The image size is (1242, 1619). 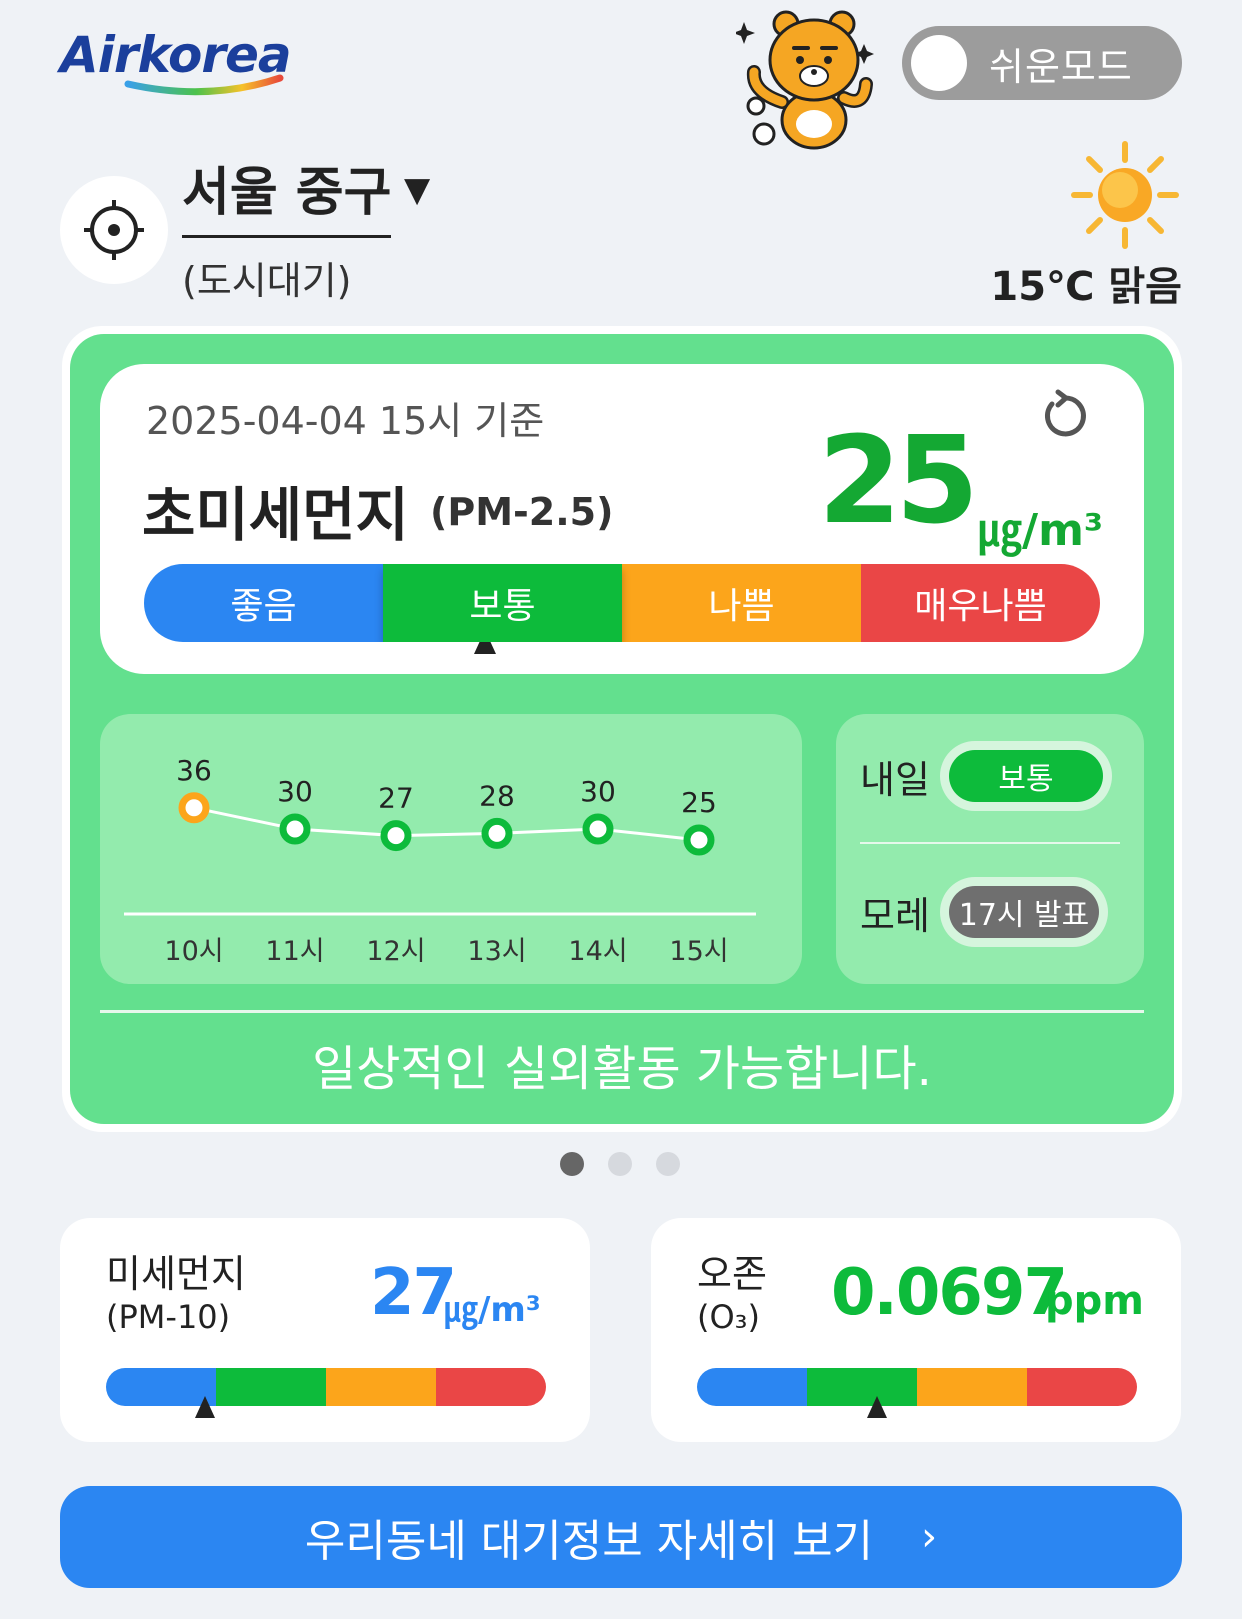 I want to click on tomorrow-label: 내일, so click(x=895, y=779).